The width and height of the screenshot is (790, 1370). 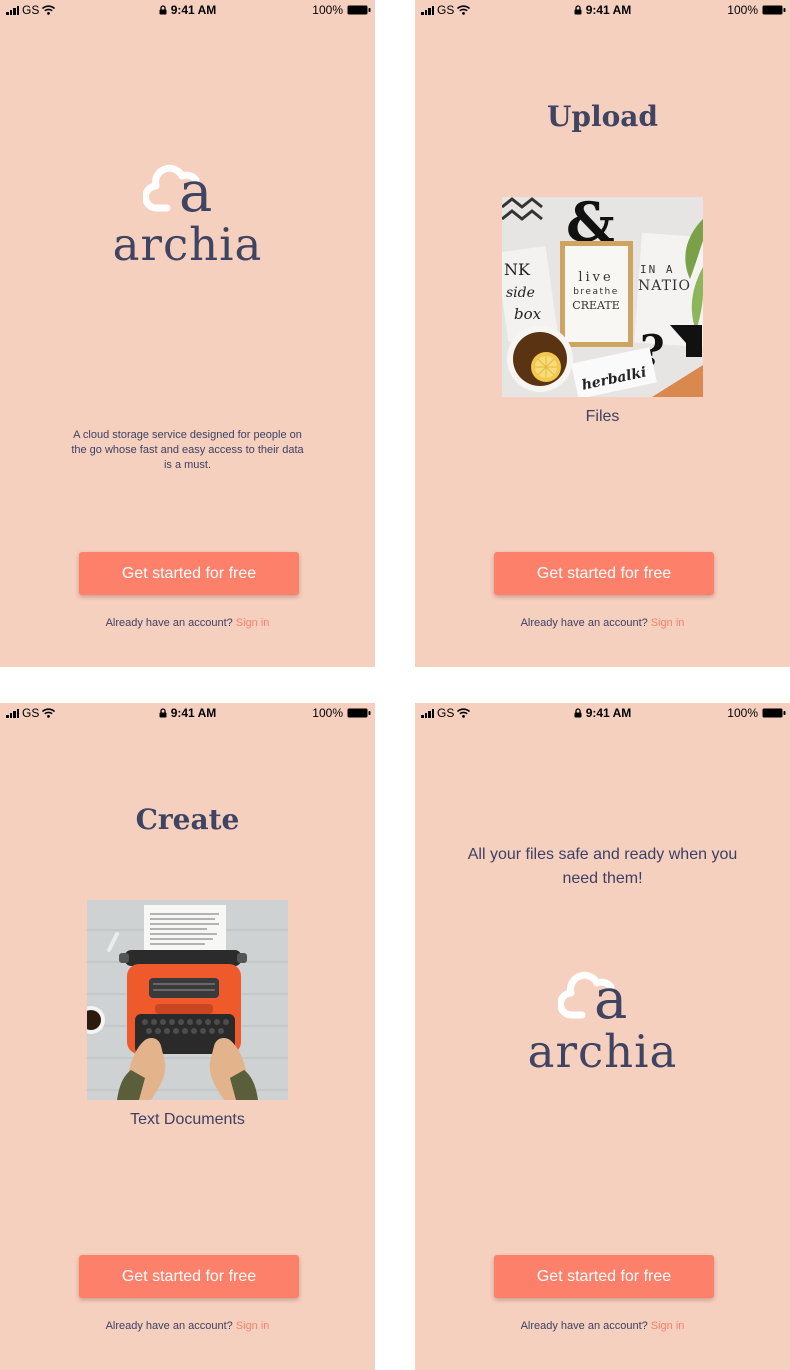 I want to click on svg-text: NK, so click(x=517, y=269).